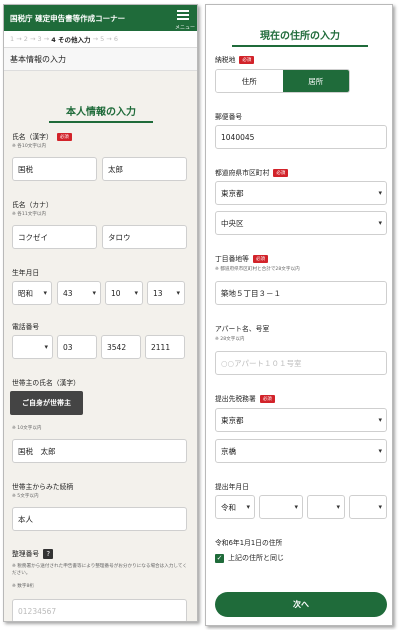  I want to click on tax-office-prefecture-select: 東京都, so click(301, 420).